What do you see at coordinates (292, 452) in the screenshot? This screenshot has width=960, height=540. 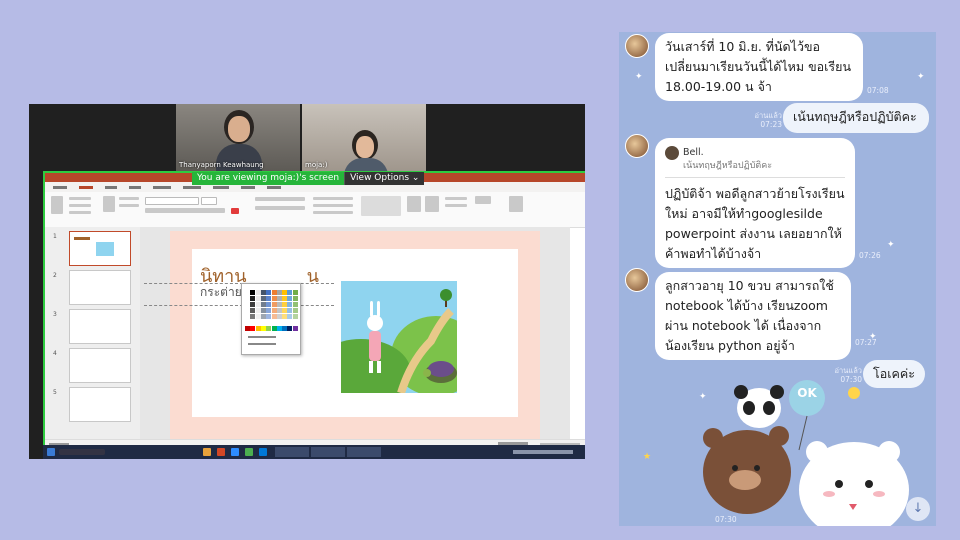 I see `taskbar-app-powerpoint` at bounding box center [292, 452].